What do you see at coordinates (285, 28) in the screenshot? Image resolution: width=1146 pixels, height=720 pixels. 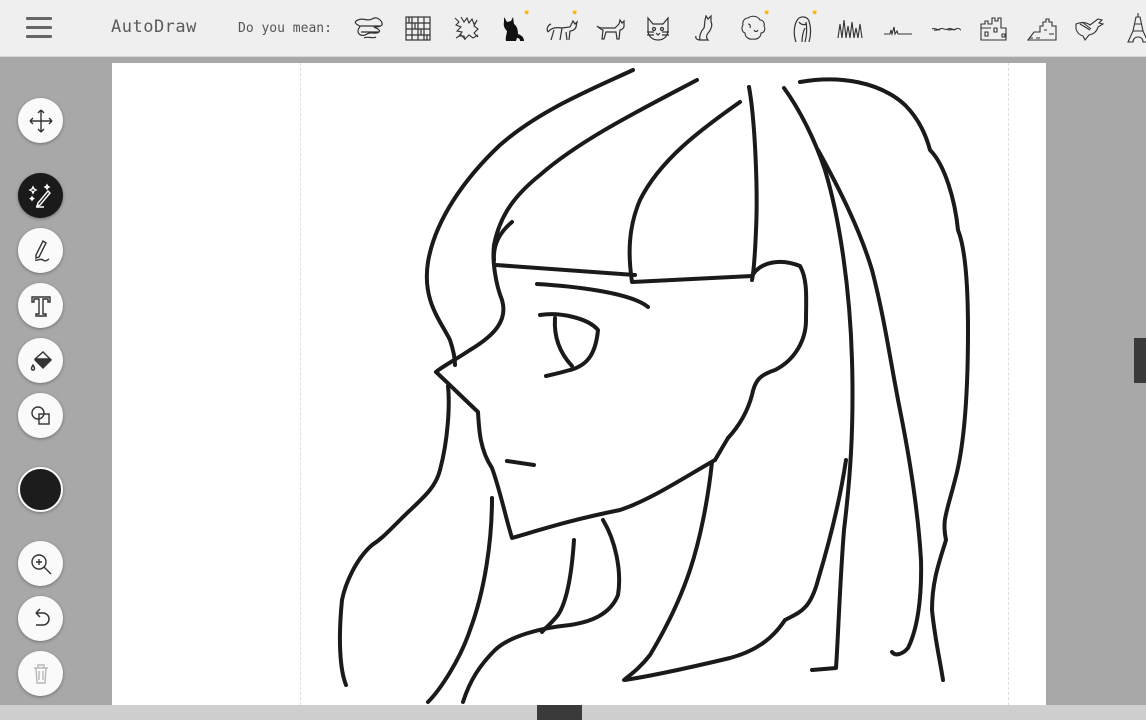 I see `suggestions-label: Do you mean:` at bounding box center [285, 28].